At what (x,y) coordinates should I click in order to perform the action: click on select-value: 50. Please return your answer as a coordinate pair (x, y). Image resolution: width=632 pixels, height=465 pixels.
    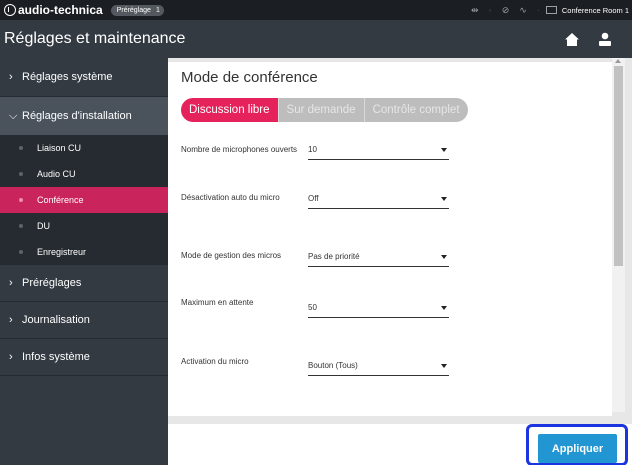
    Looking at the image, I should click on (312, 307).